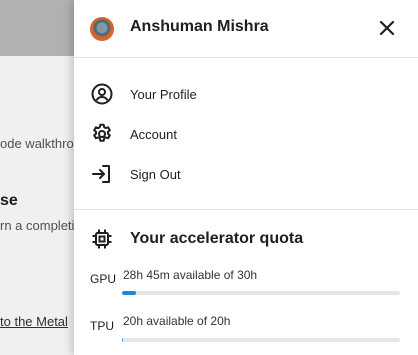 Image resolution: width=418 pixels, height=355 pixels. Describe the element at coordinates (261, 293) in the screenshot. I see `gpu-quota-bar` at that location.